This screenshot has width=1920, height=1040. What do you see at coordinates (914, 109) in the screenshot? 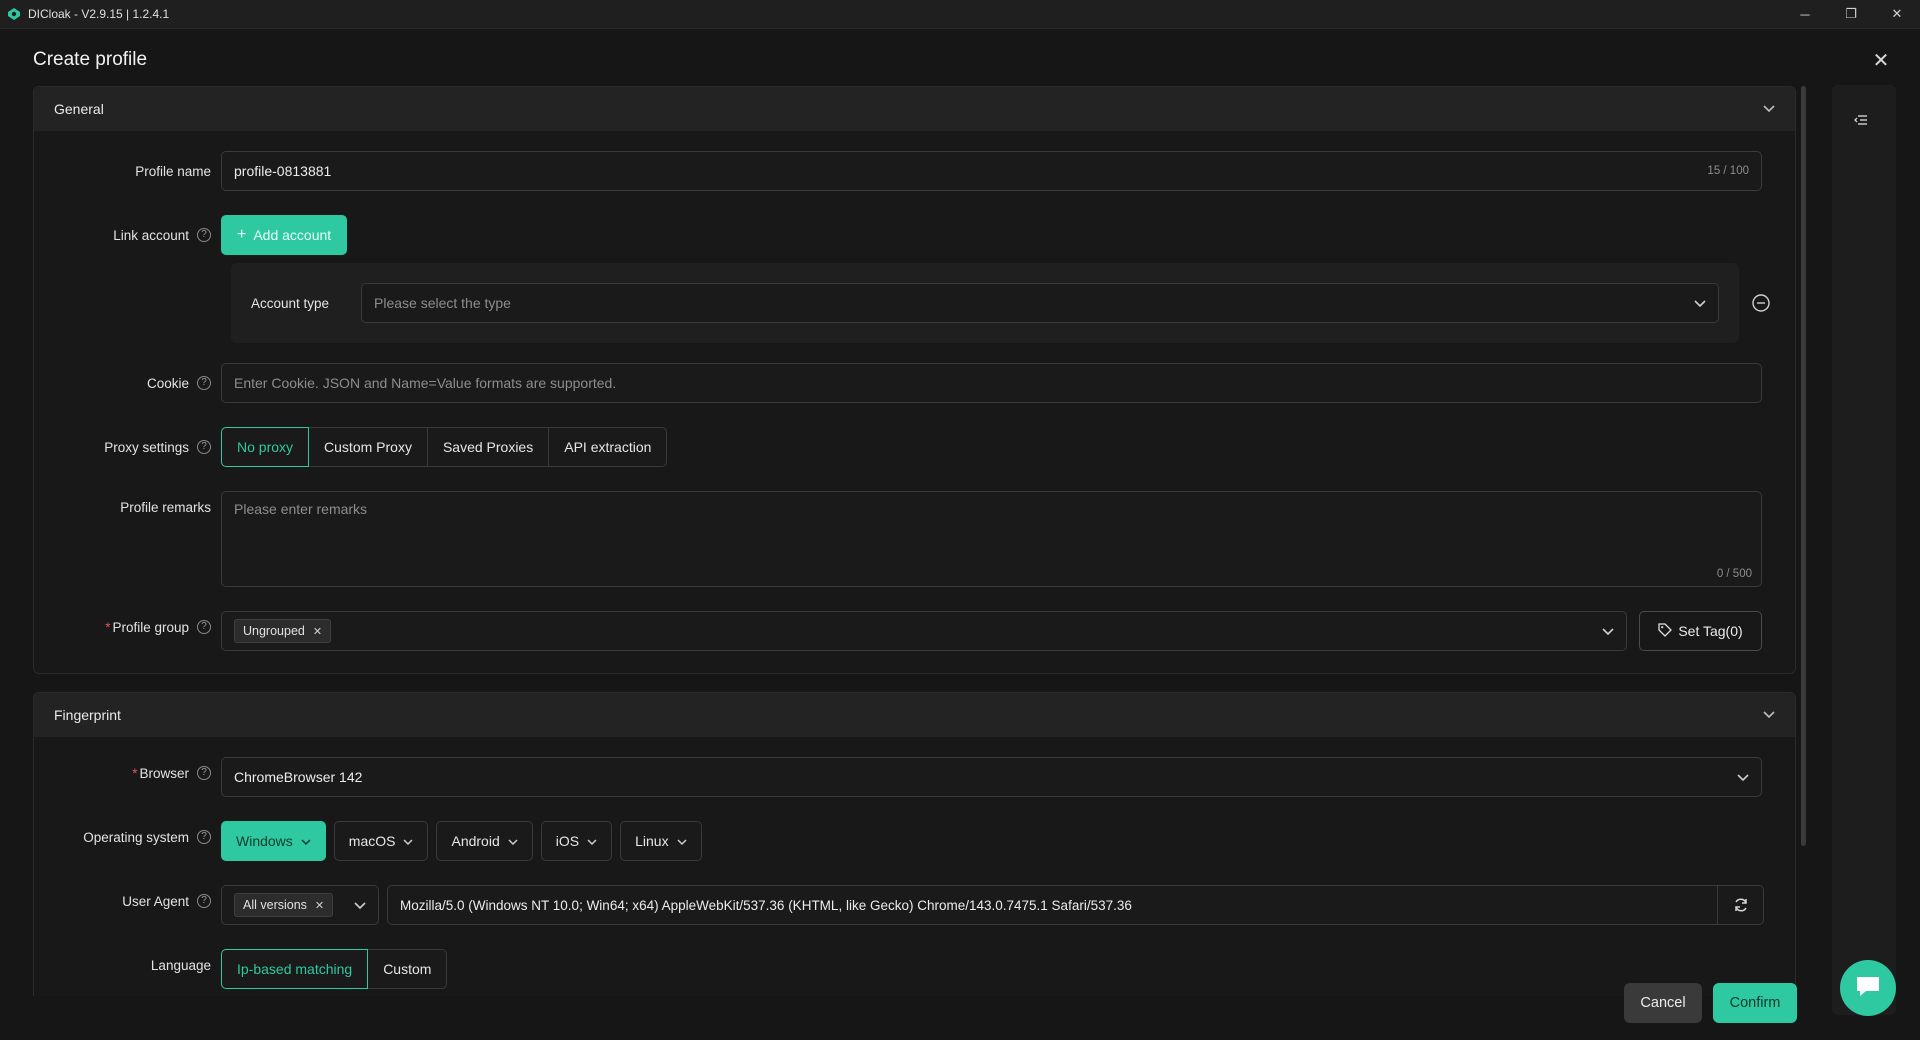
I see `general-section-header: General` at bounding box center [914, 109].